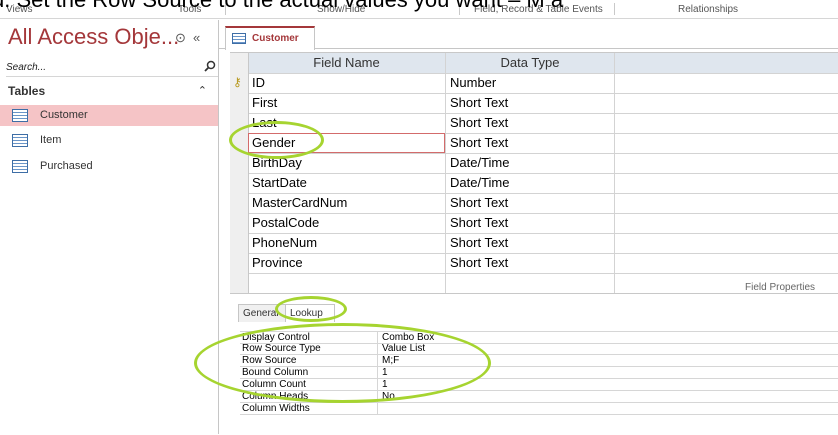  I want to click on grid-header-row: Field Name Data Type, so click(534, 63).